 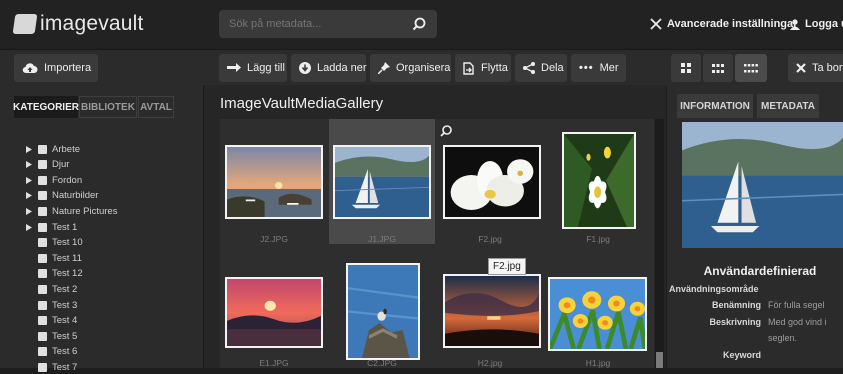 I want to click on media-item: F1.jpg, so click(x=598, y=181).